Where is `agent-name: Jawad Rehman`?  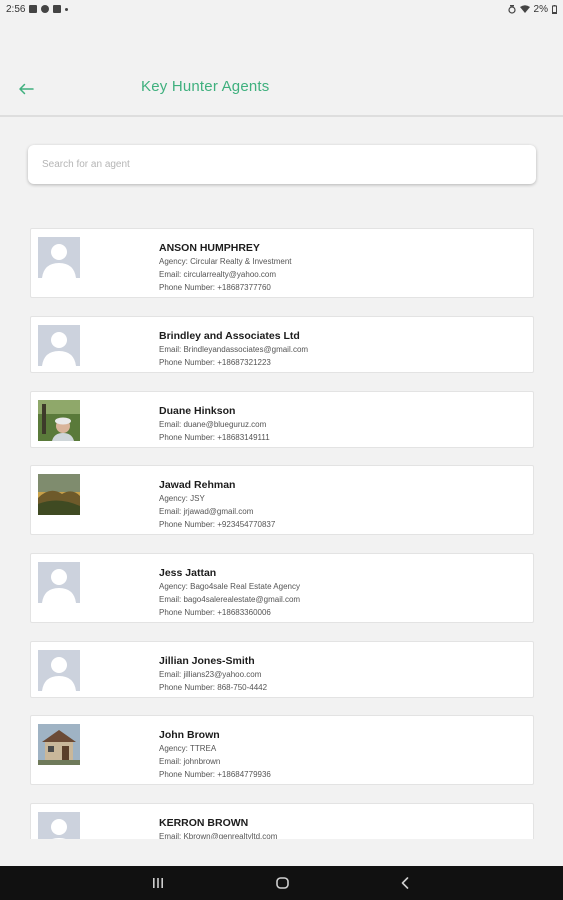 agent-name: Jawad Rehman is located at coordinates (197, 485).